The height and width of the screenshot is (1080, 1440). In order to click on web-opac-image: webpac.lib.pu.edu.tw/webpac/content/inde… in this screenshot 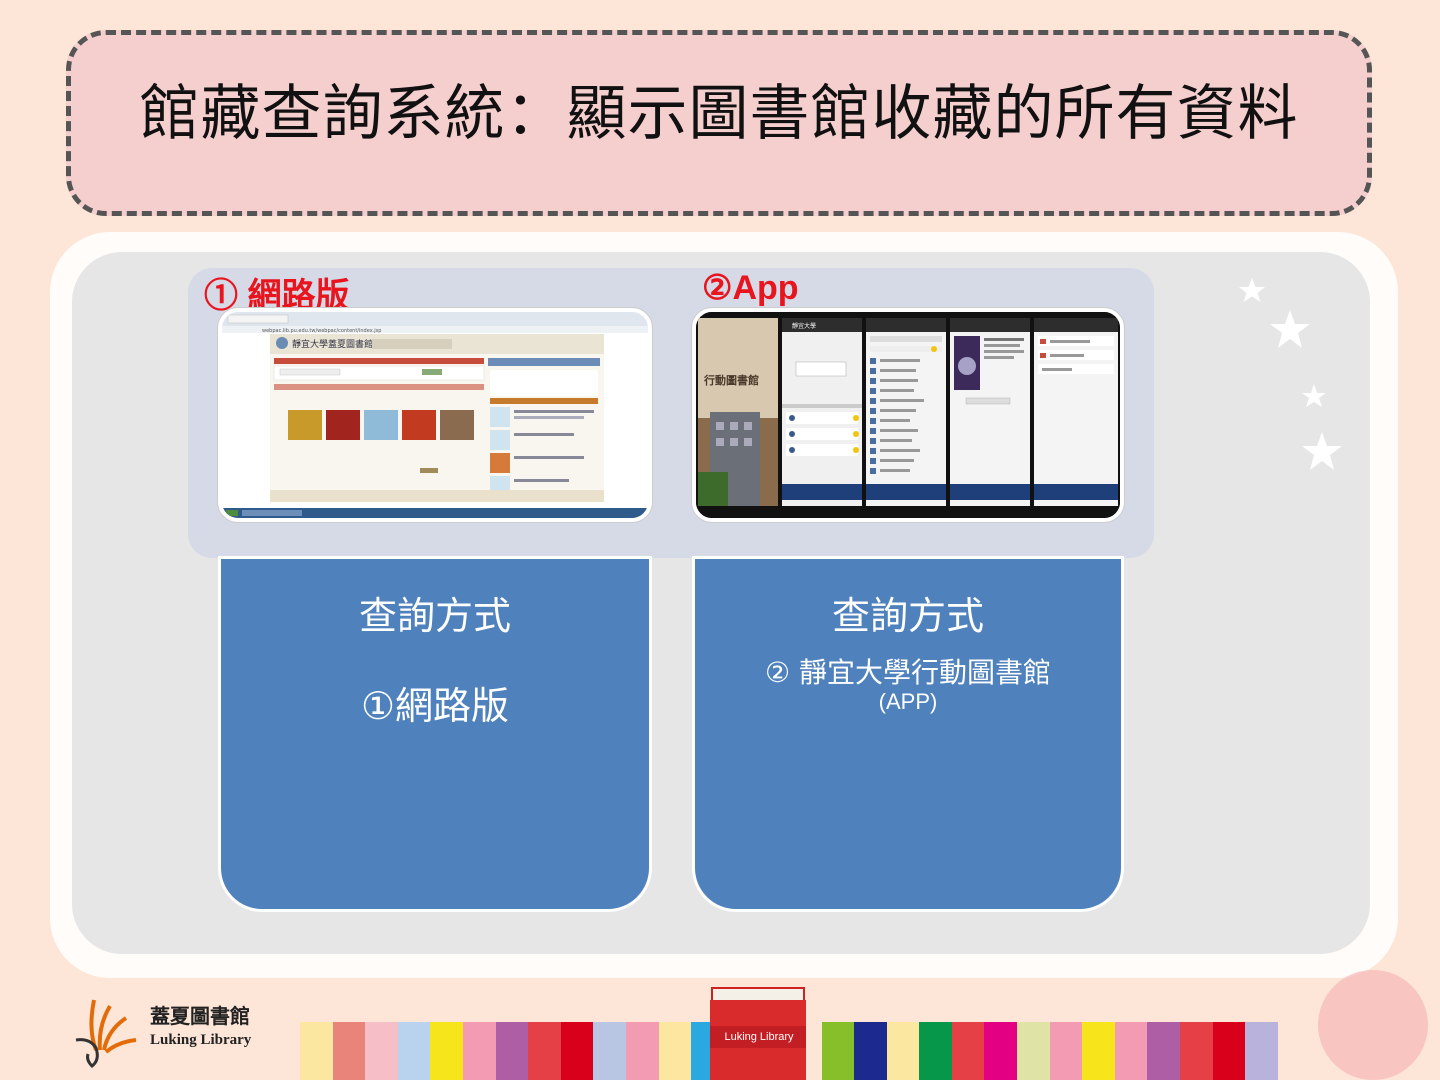, I will do `click(435, 415)`.